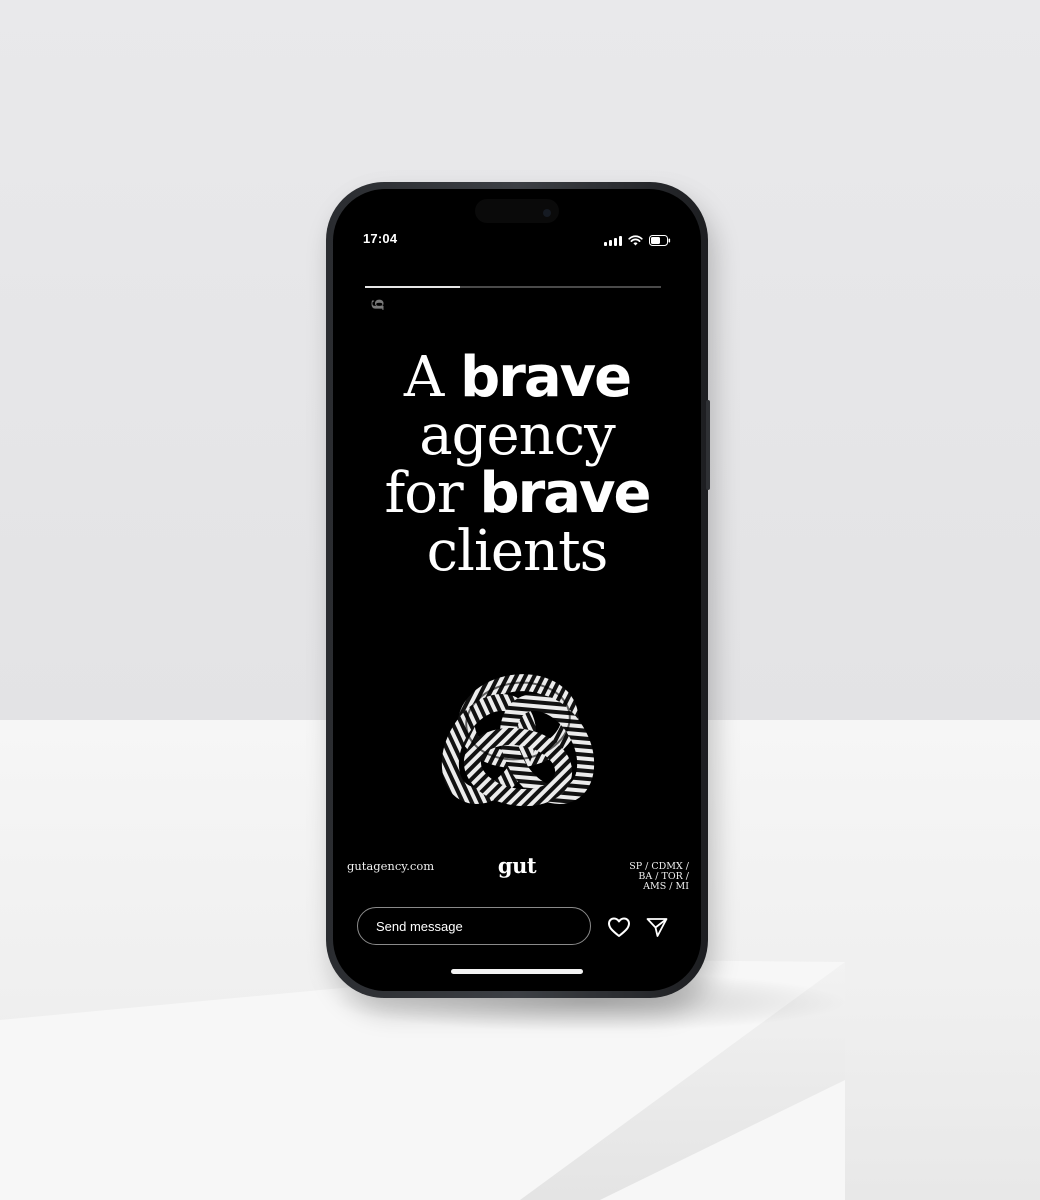 The height and width of the screenshot is (1200, 1040). I want to click on story-headline: A brave agency for brave clients, so click(517, 465).